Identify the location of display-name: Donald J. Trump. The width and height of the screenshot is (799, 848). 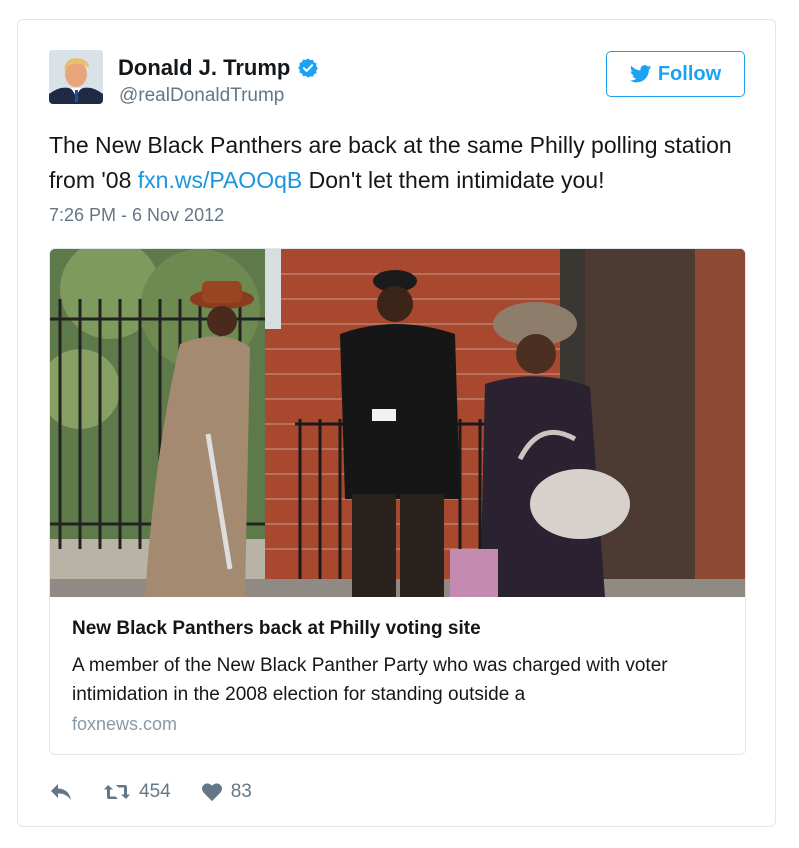
(218, 68).